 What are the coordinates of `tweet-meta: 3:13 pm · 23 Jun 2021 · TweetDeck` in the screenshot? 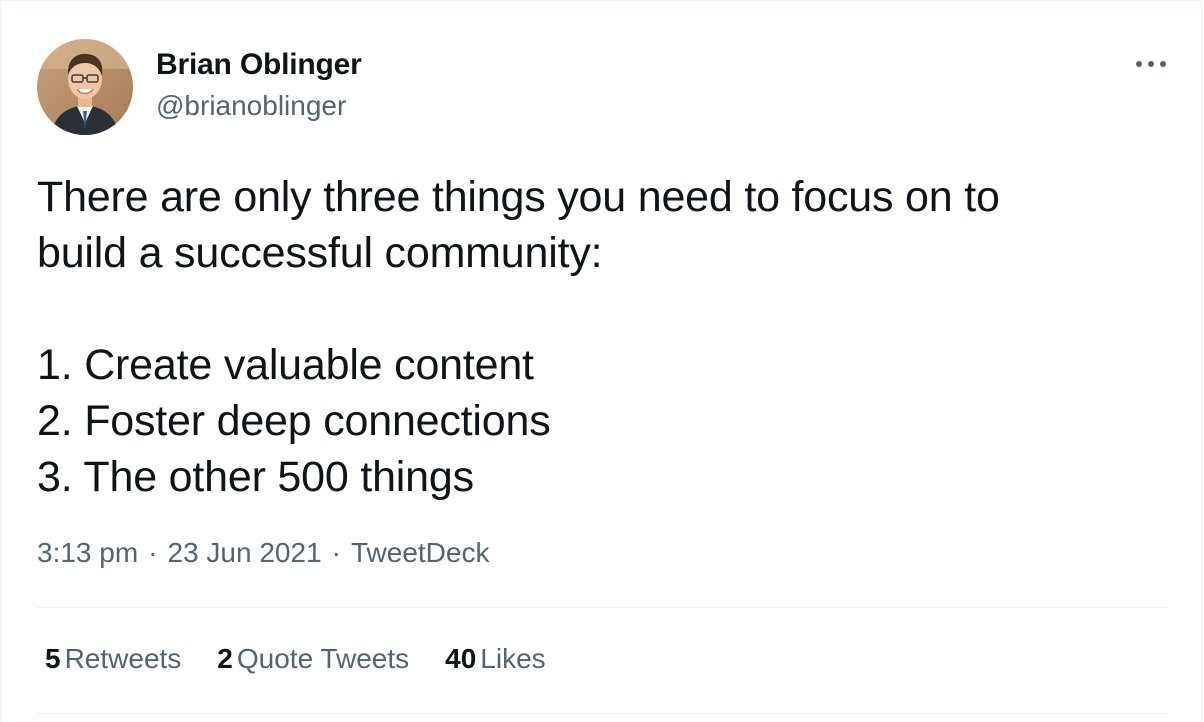 It's located at (263, 553).